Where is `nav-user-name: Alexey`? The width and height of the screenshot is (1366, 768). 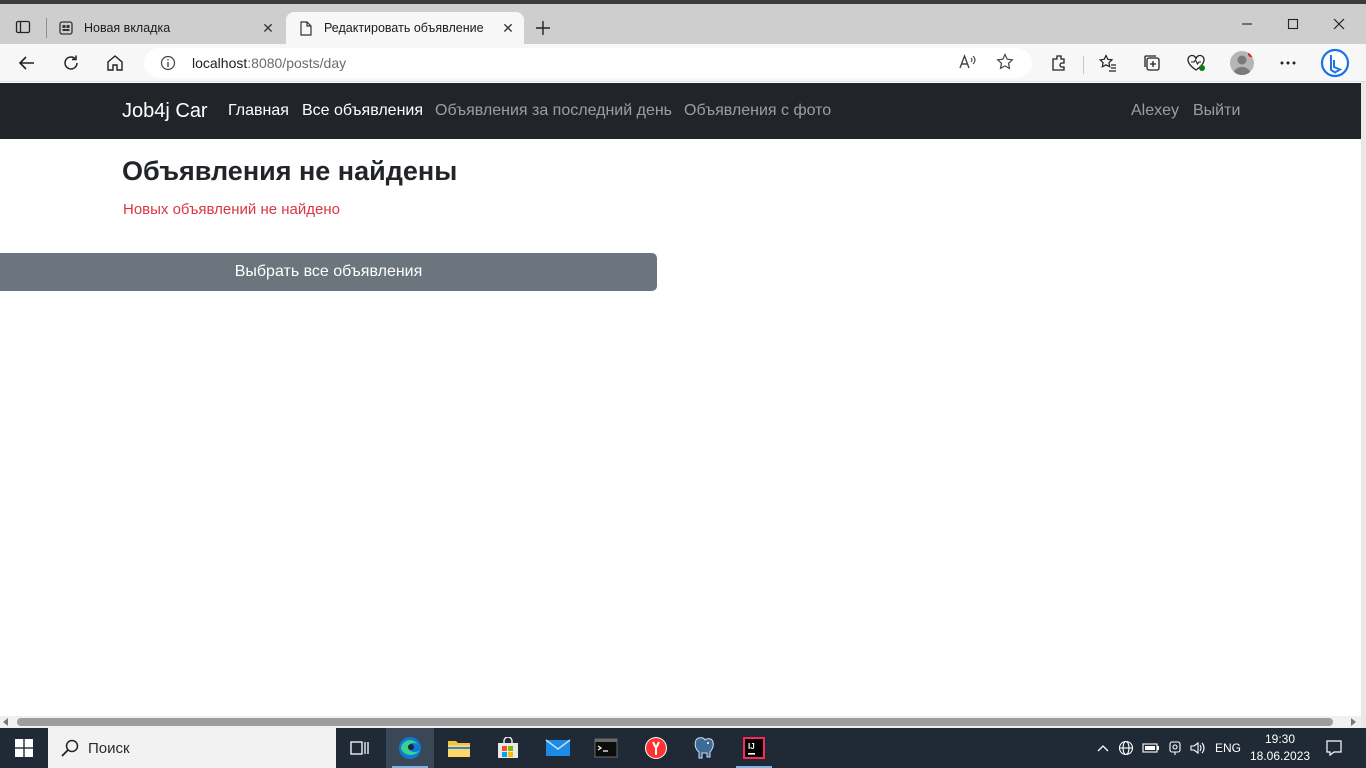 nav-user-name: Alexey is located at coordinates (1155, 111).